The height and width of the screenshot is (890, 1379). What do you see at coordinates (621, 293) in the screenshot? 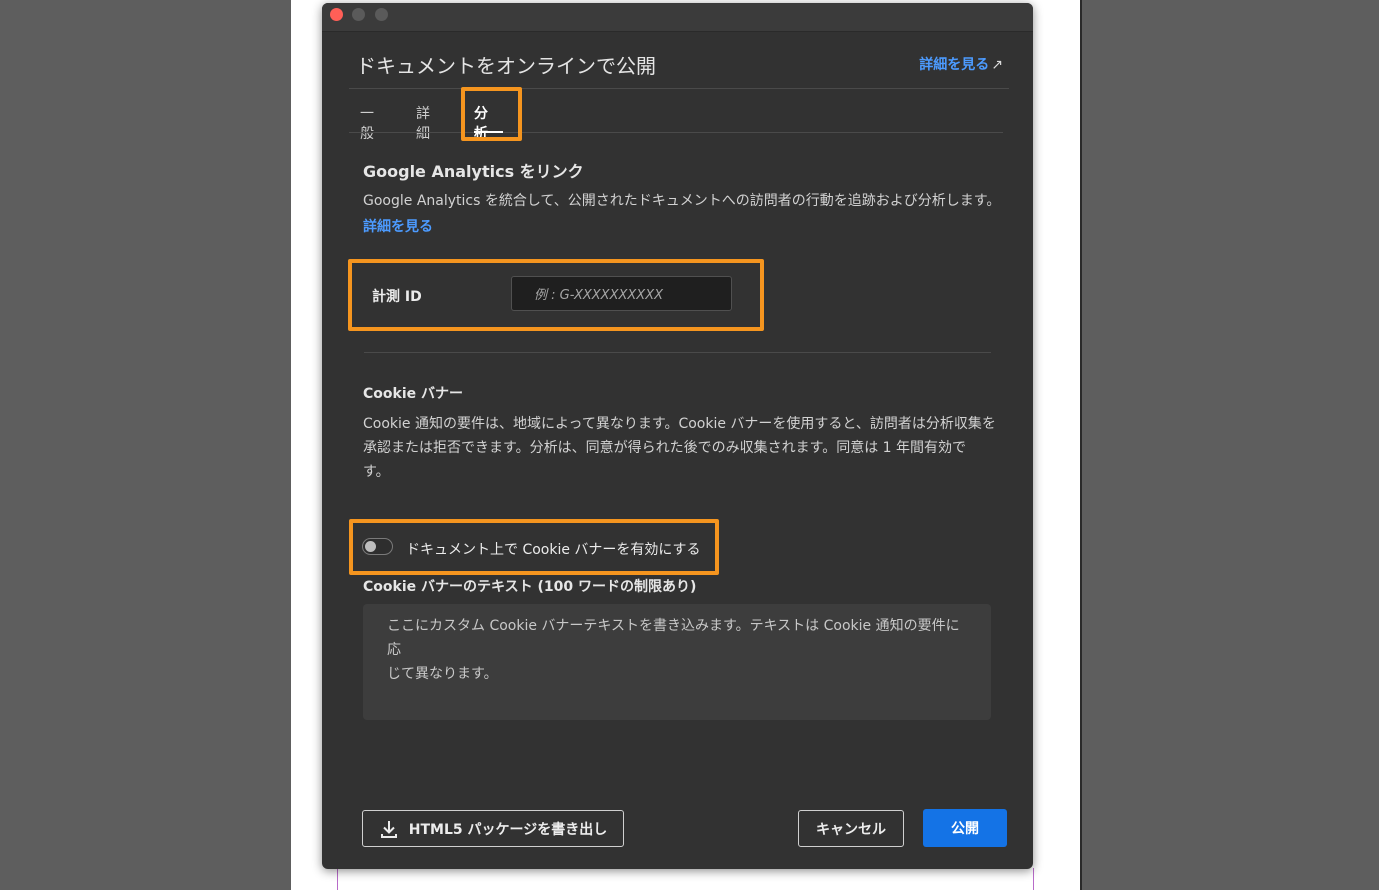
I see `measurement-id-input: 例 : G-XXXXXXXXXX` at bounding box center [621, 293].